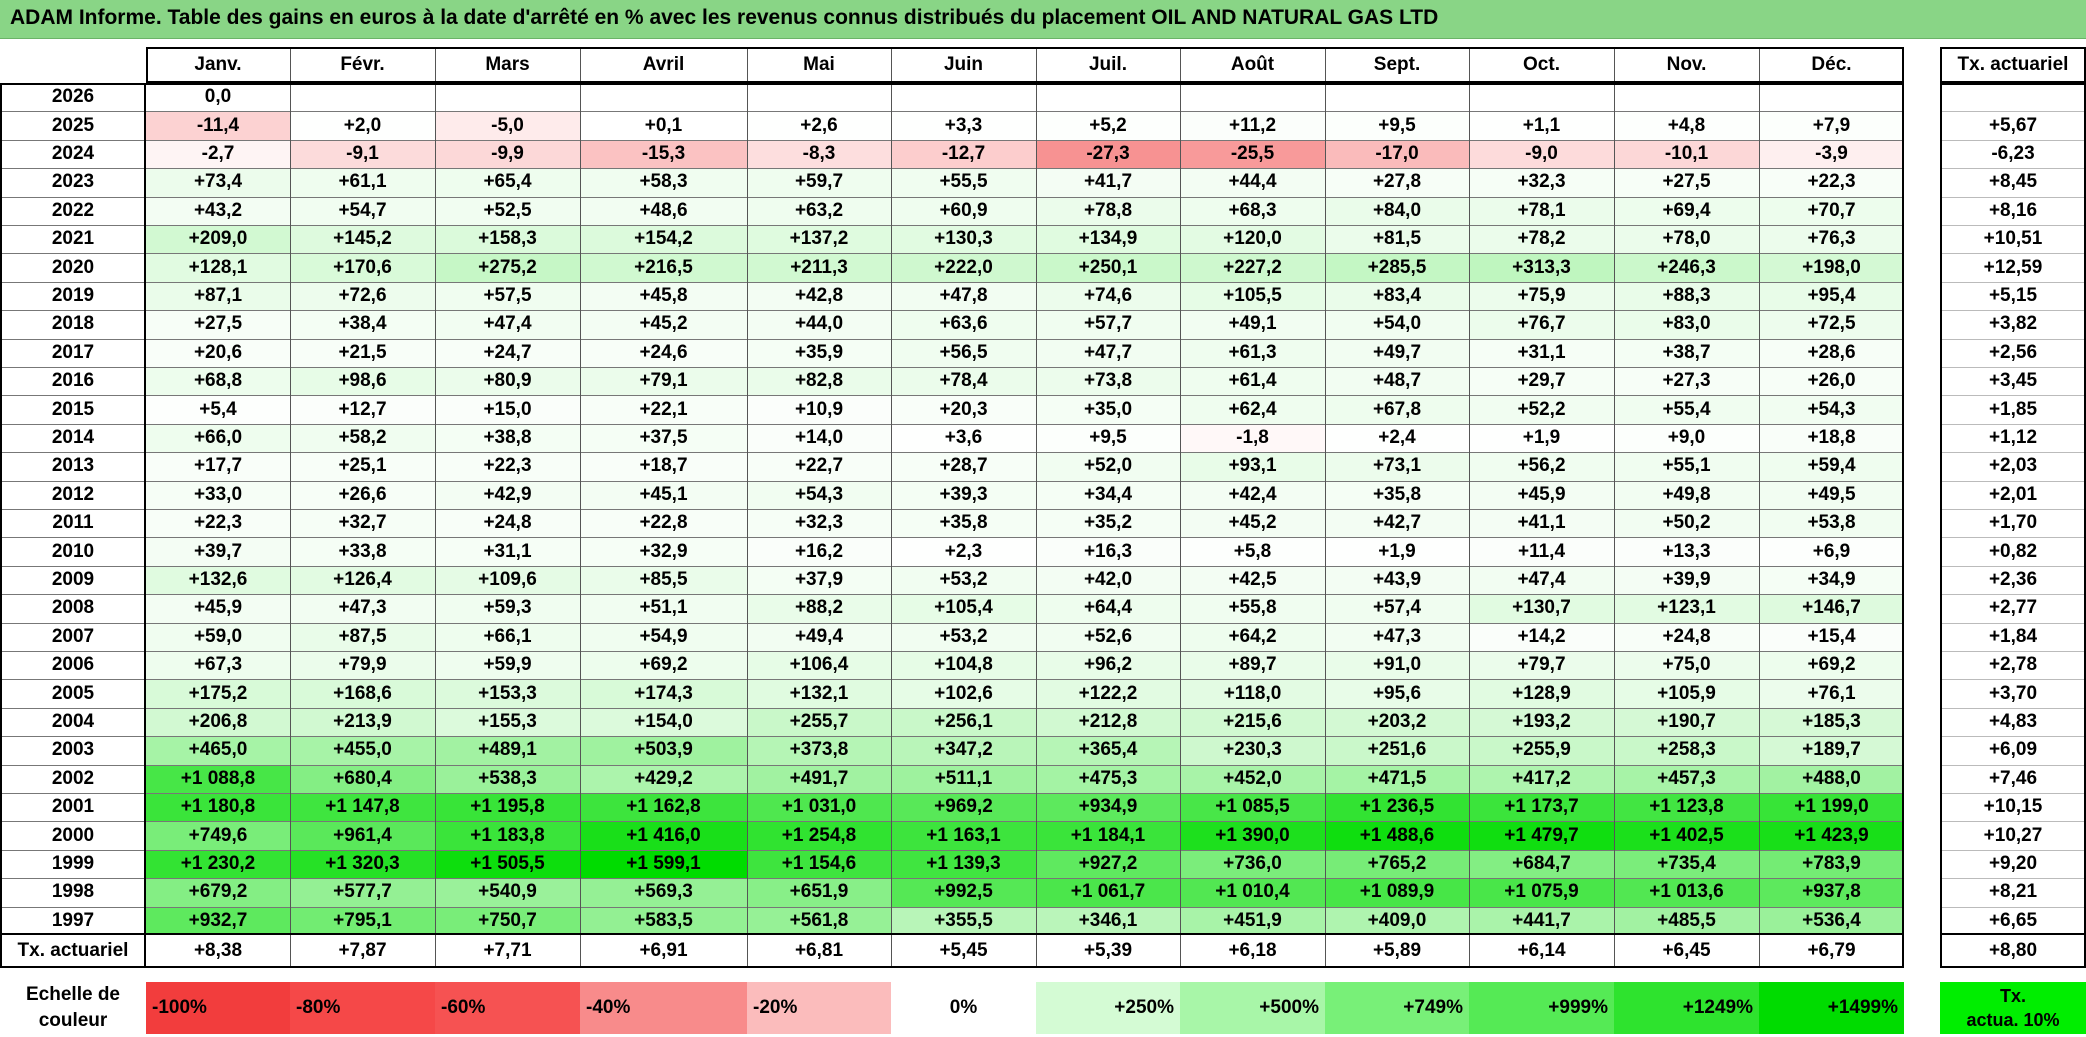 The height and width of the screenshot is (1037, 2086). I want to click on table-cell: +45,9, so click(218, 608).